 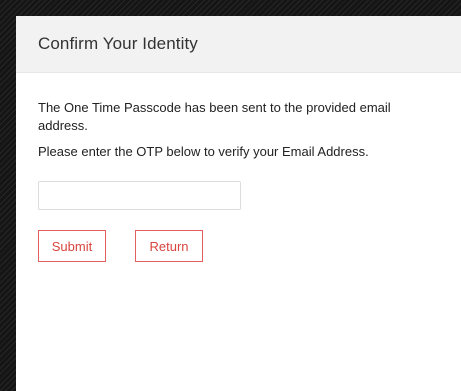 What do you see at coordinates (139, 195) in the screenshot?
I see `otp-input` at bounding box center [139, 195].